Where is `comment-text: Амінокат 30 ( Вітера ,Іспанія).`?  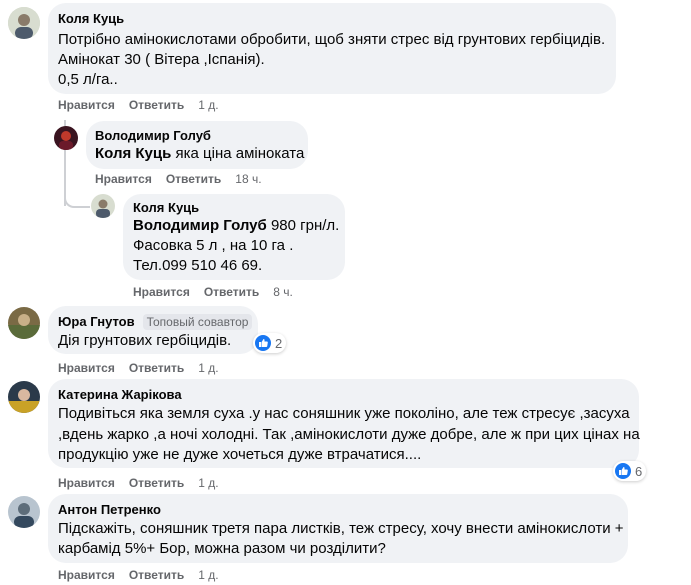
comment-text: Амінокат 30 ( Вітера ,Іспанія). is located at coordinates (161, 59).